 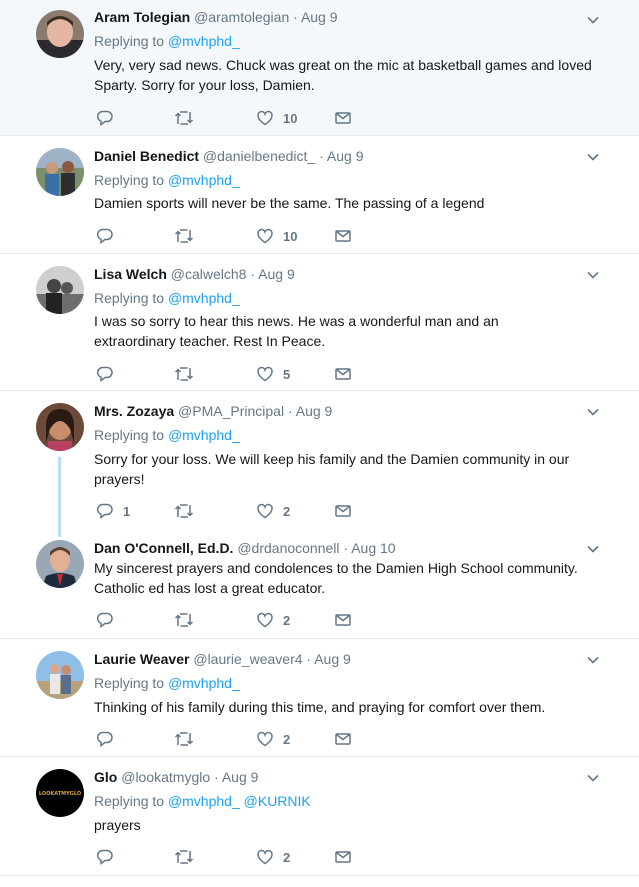 What do you see at coordinates (134, 411) in the screenshot?
I see `user-name: Mrs. Zozaya` at bounding box center [134, 411].